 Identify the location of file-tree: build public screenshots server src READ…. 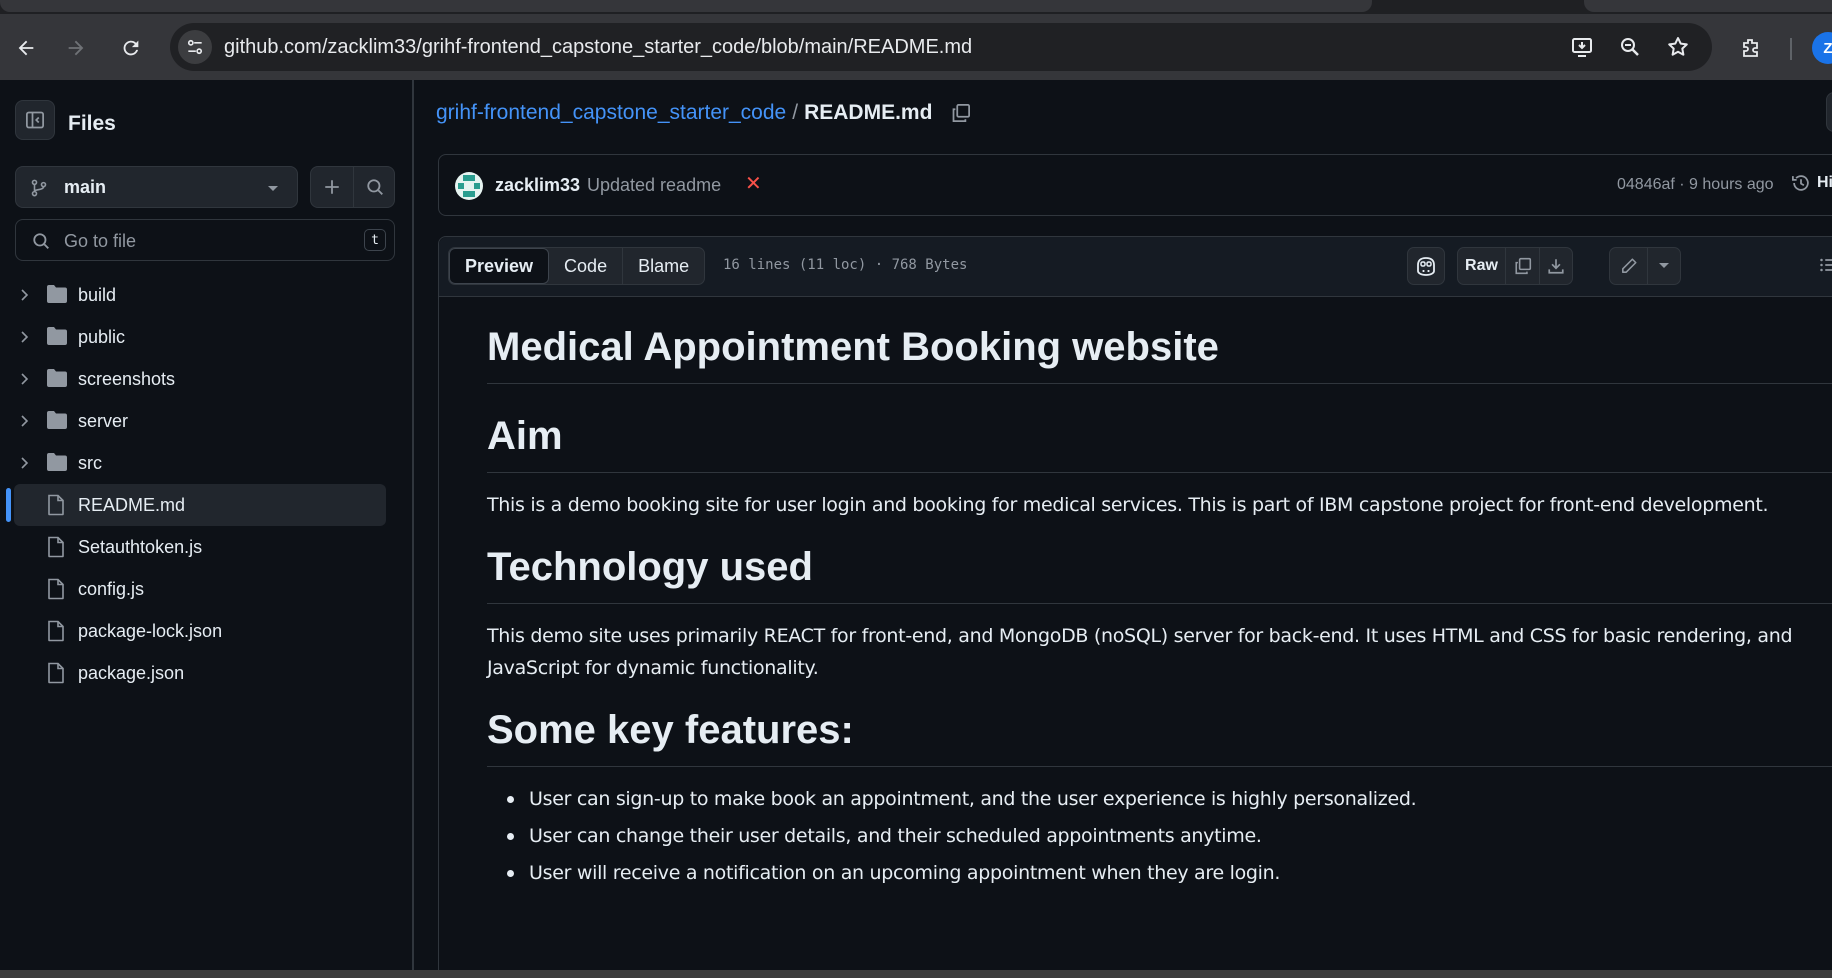
(207, 484).